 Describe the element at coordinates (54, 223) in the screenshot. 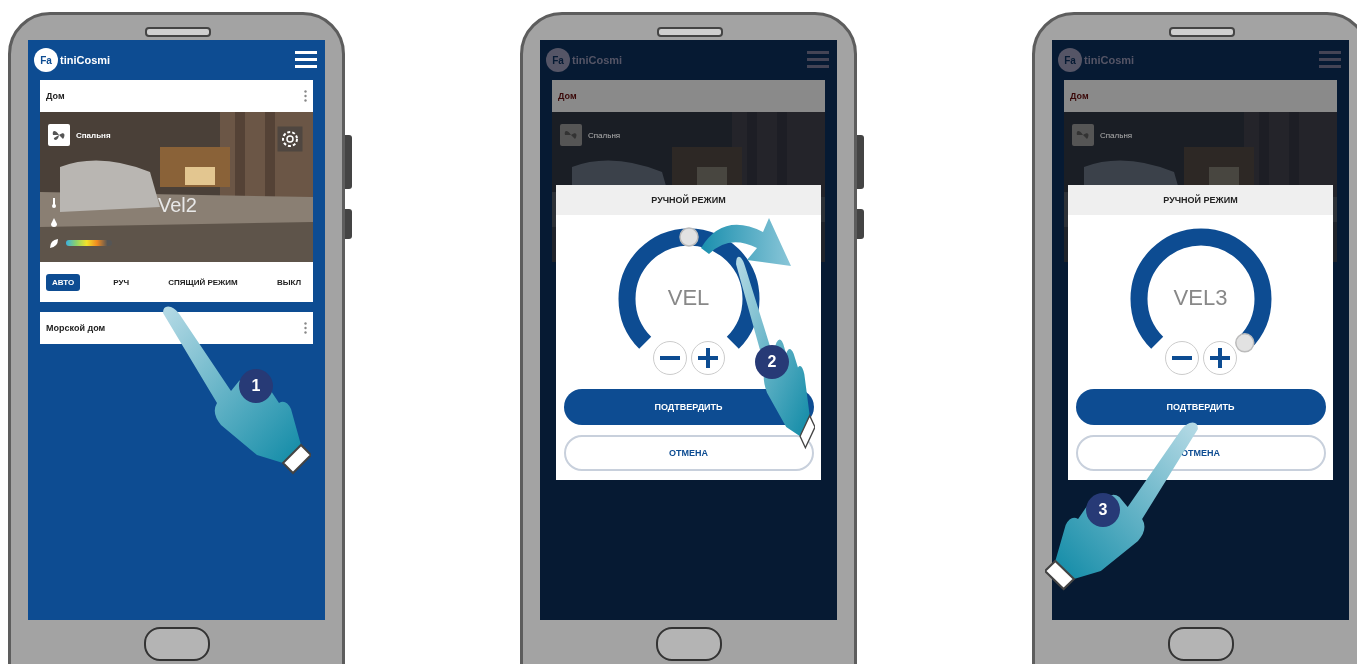

I see `drop-icon` at that location.